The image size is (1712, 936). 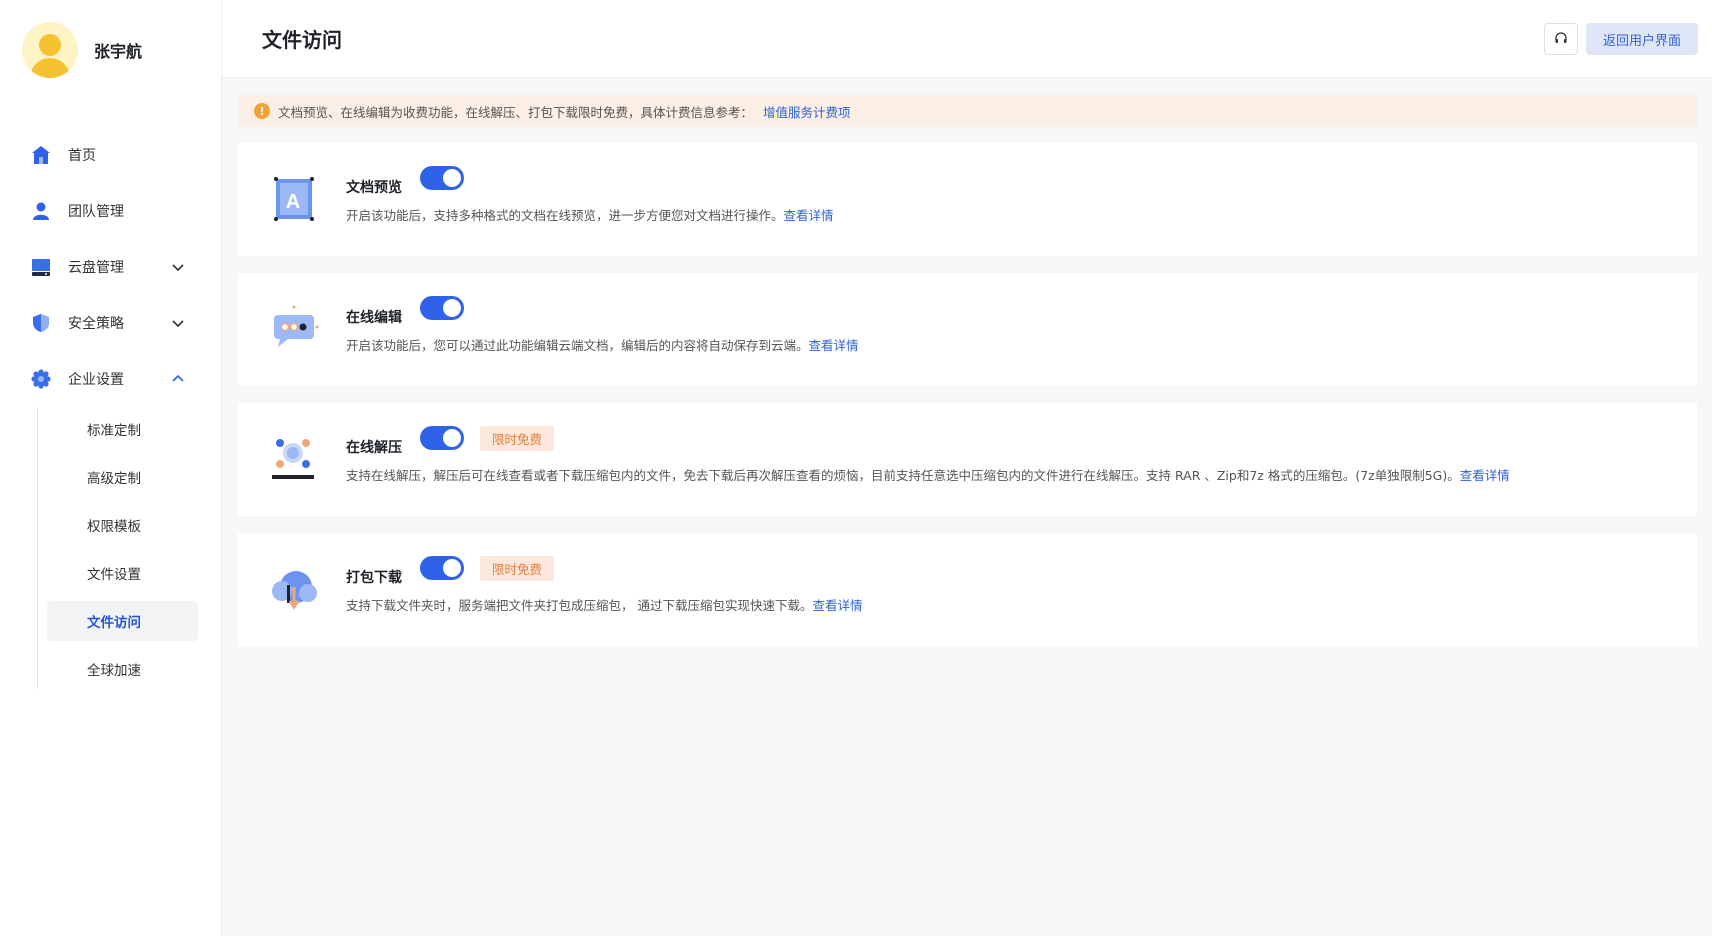 I want to click on extract-toggle, so click(x=442, y=438).